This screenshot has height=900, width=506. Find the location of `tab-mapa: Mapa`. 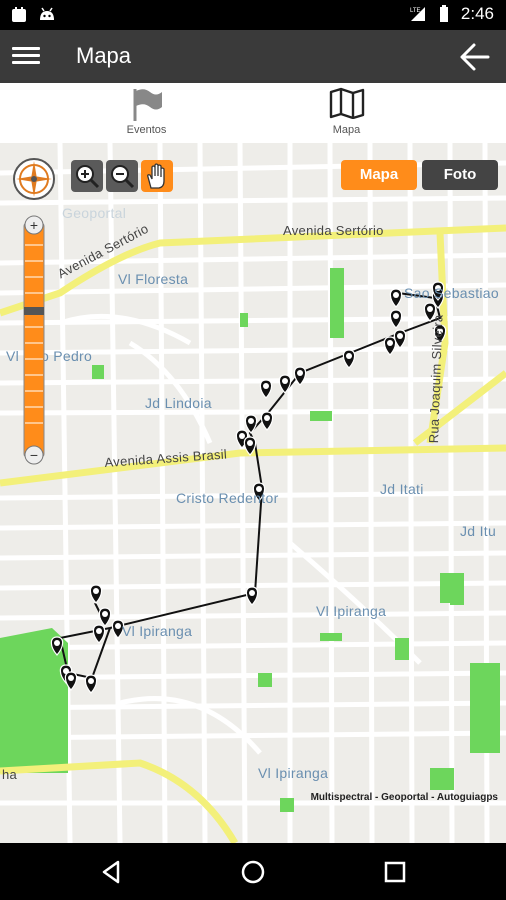

tab-mapa: Mapa is located at coordinates (346, 113).